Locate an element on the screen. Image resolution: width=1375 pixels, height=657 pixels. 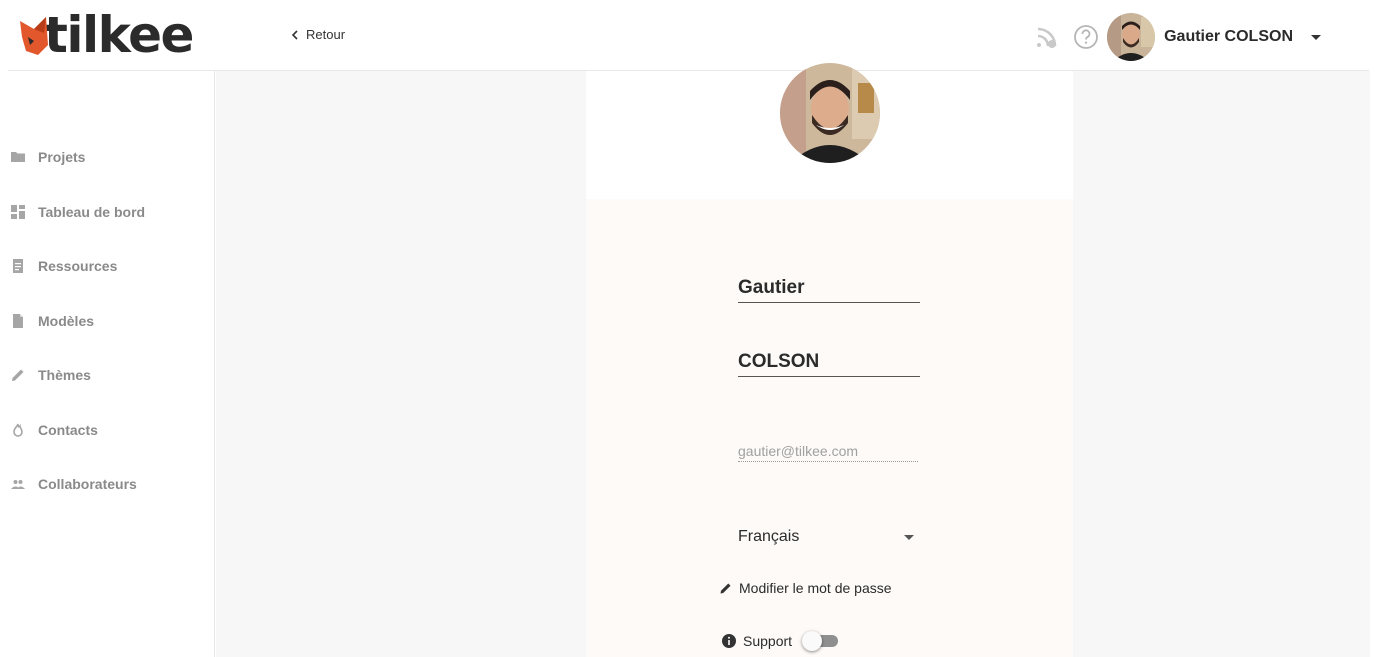
logo-wordmark: tilkee is located at coordinates (119, 35).